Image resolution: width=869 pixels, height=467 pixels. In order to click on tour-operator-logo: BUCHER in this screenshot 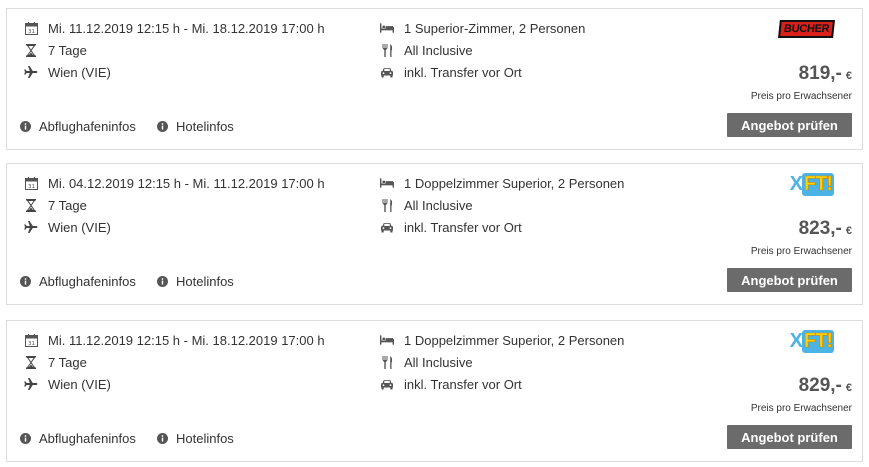, I will do `click(806, 29)`.